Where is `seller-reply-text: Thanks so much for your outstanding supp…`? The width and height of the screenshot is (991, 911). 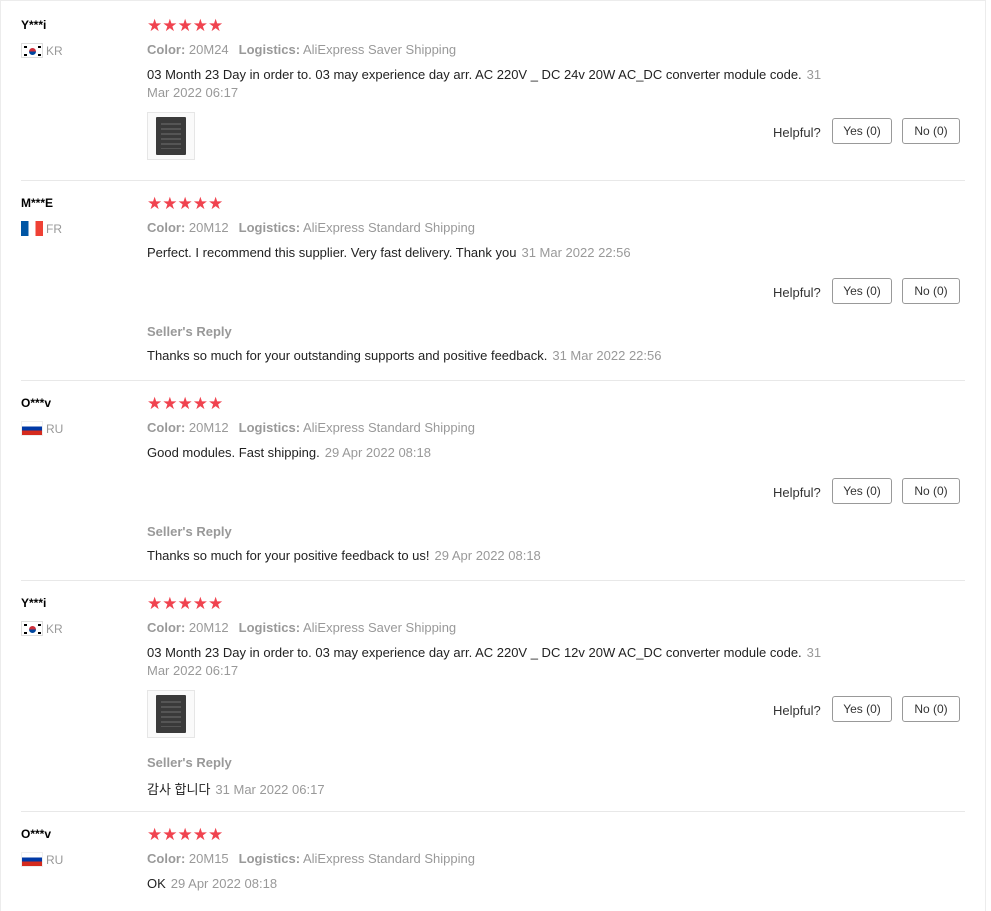 seller-reply-text: Thanks so much for your outstanding supp… is located at coordinates (404, 355).